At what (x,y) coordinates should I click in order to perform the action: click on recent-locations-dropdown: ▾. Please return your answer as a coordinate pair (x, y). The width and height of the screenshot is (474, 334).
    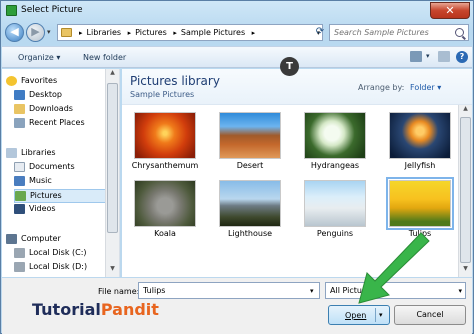
    Looking at the image, I should click on (49, 32).